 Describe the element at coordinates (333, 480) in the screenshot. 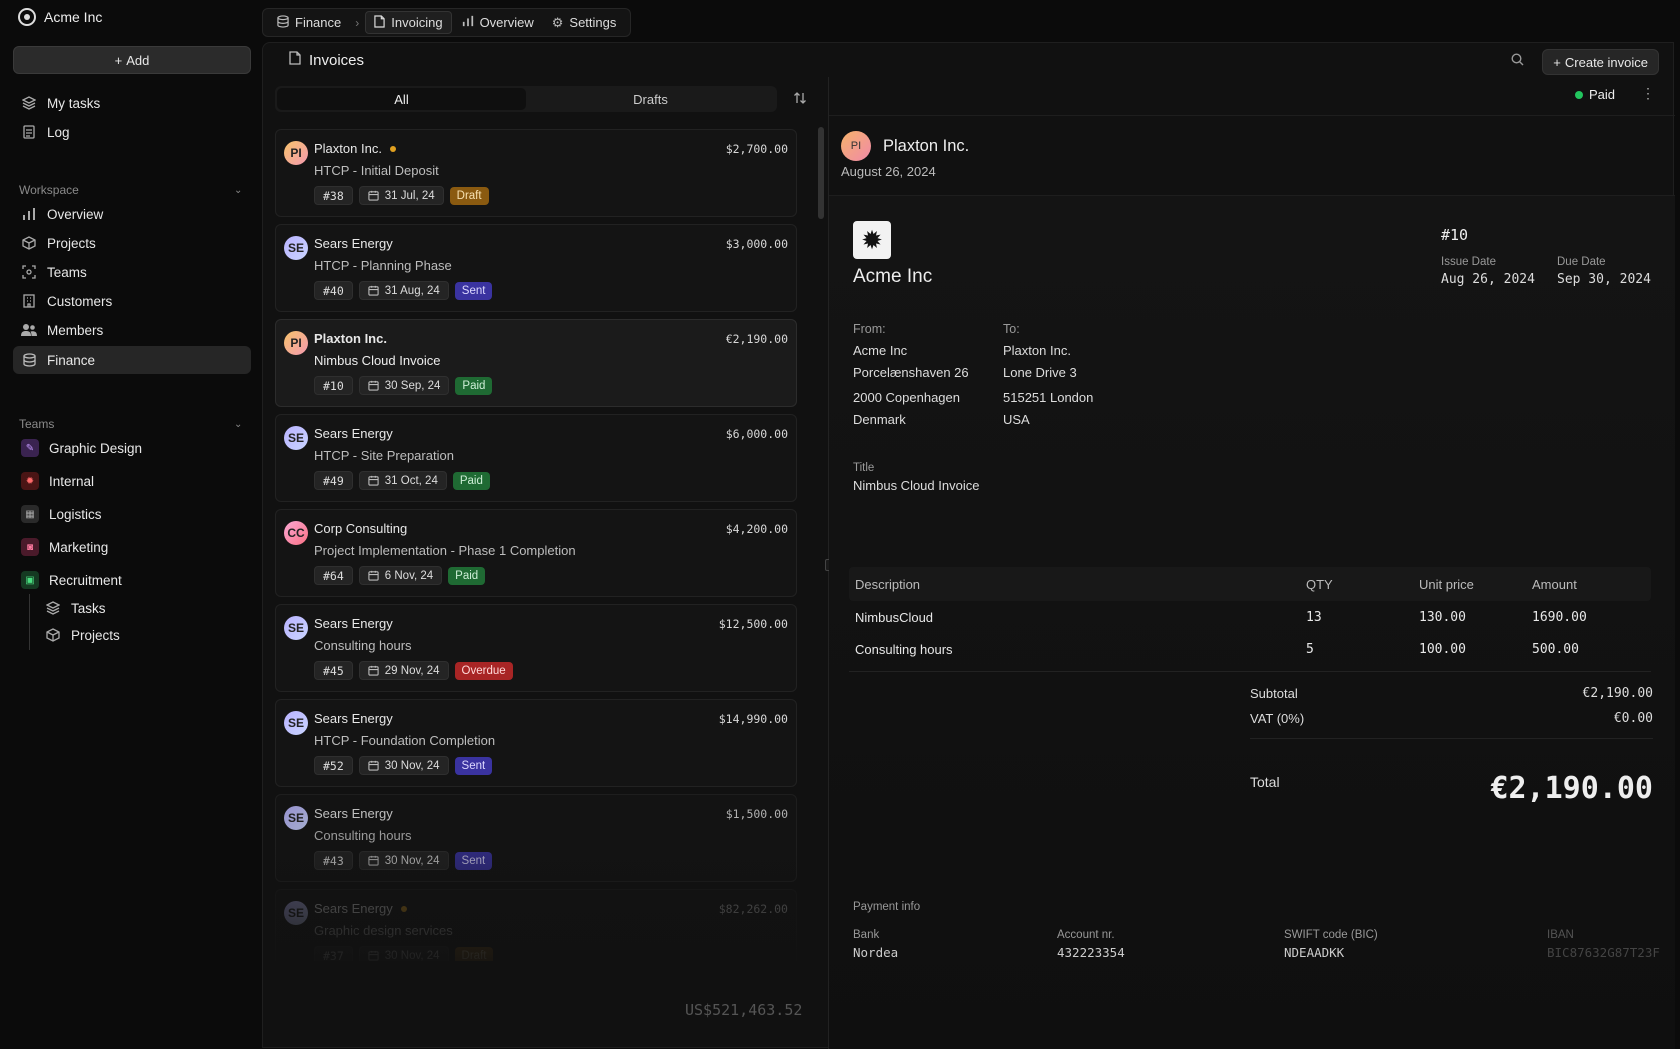

I see `invoice-number-chip: #49` at that location.